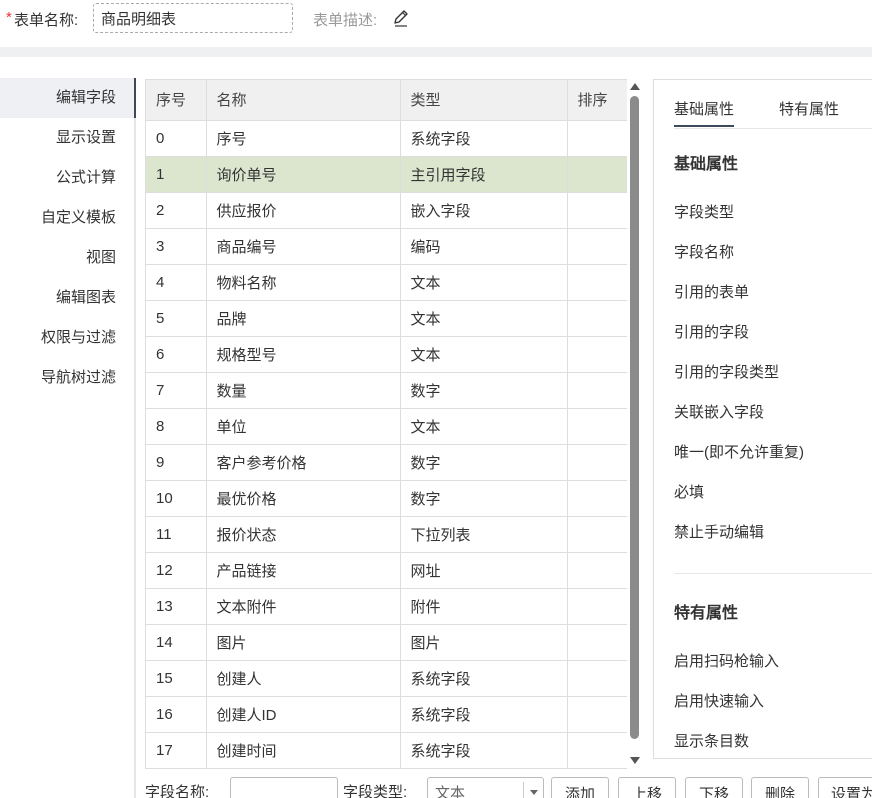 Image resolution: width=872 pixels, height=798 pixels. Describe the element at coordinates (580, 787) in the screenshot. I see `add-button: 添加` at that location.